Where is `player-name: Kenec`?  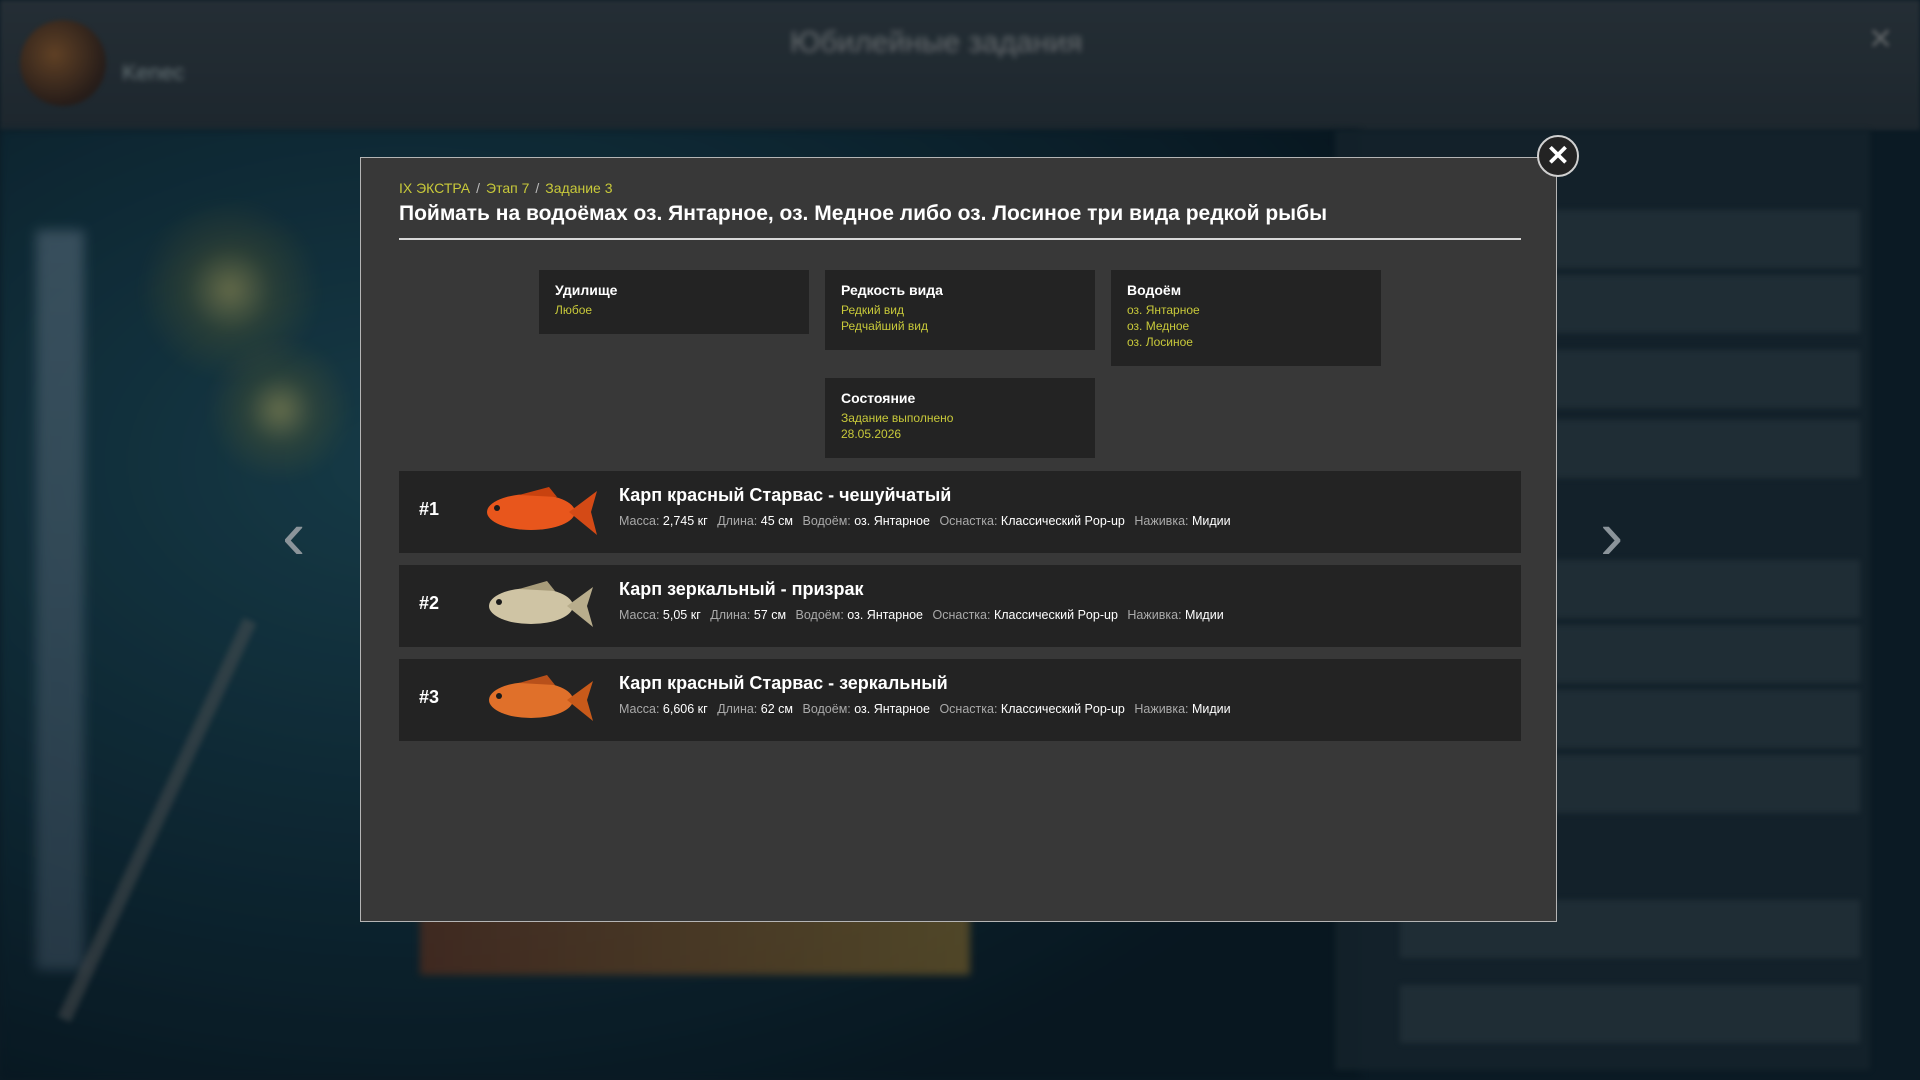 player-name: Kenec is located at coordinates (153, 72).